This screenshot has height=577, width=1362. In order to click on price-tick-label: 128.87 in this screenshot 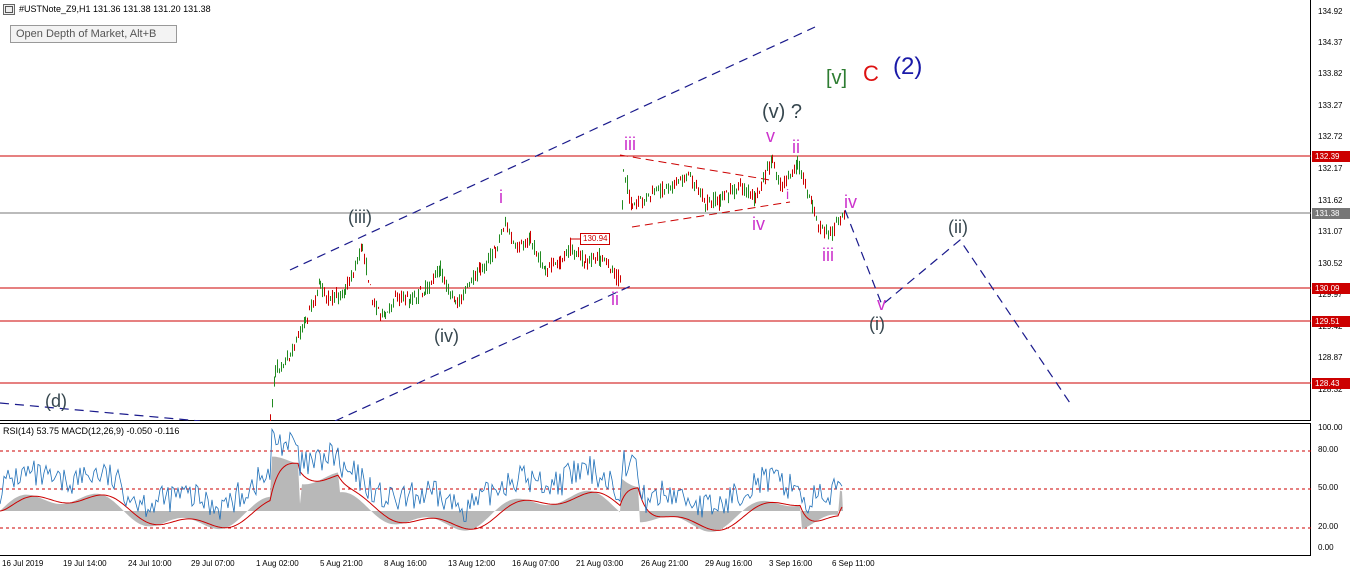, I will do `click(1330, 357)`.